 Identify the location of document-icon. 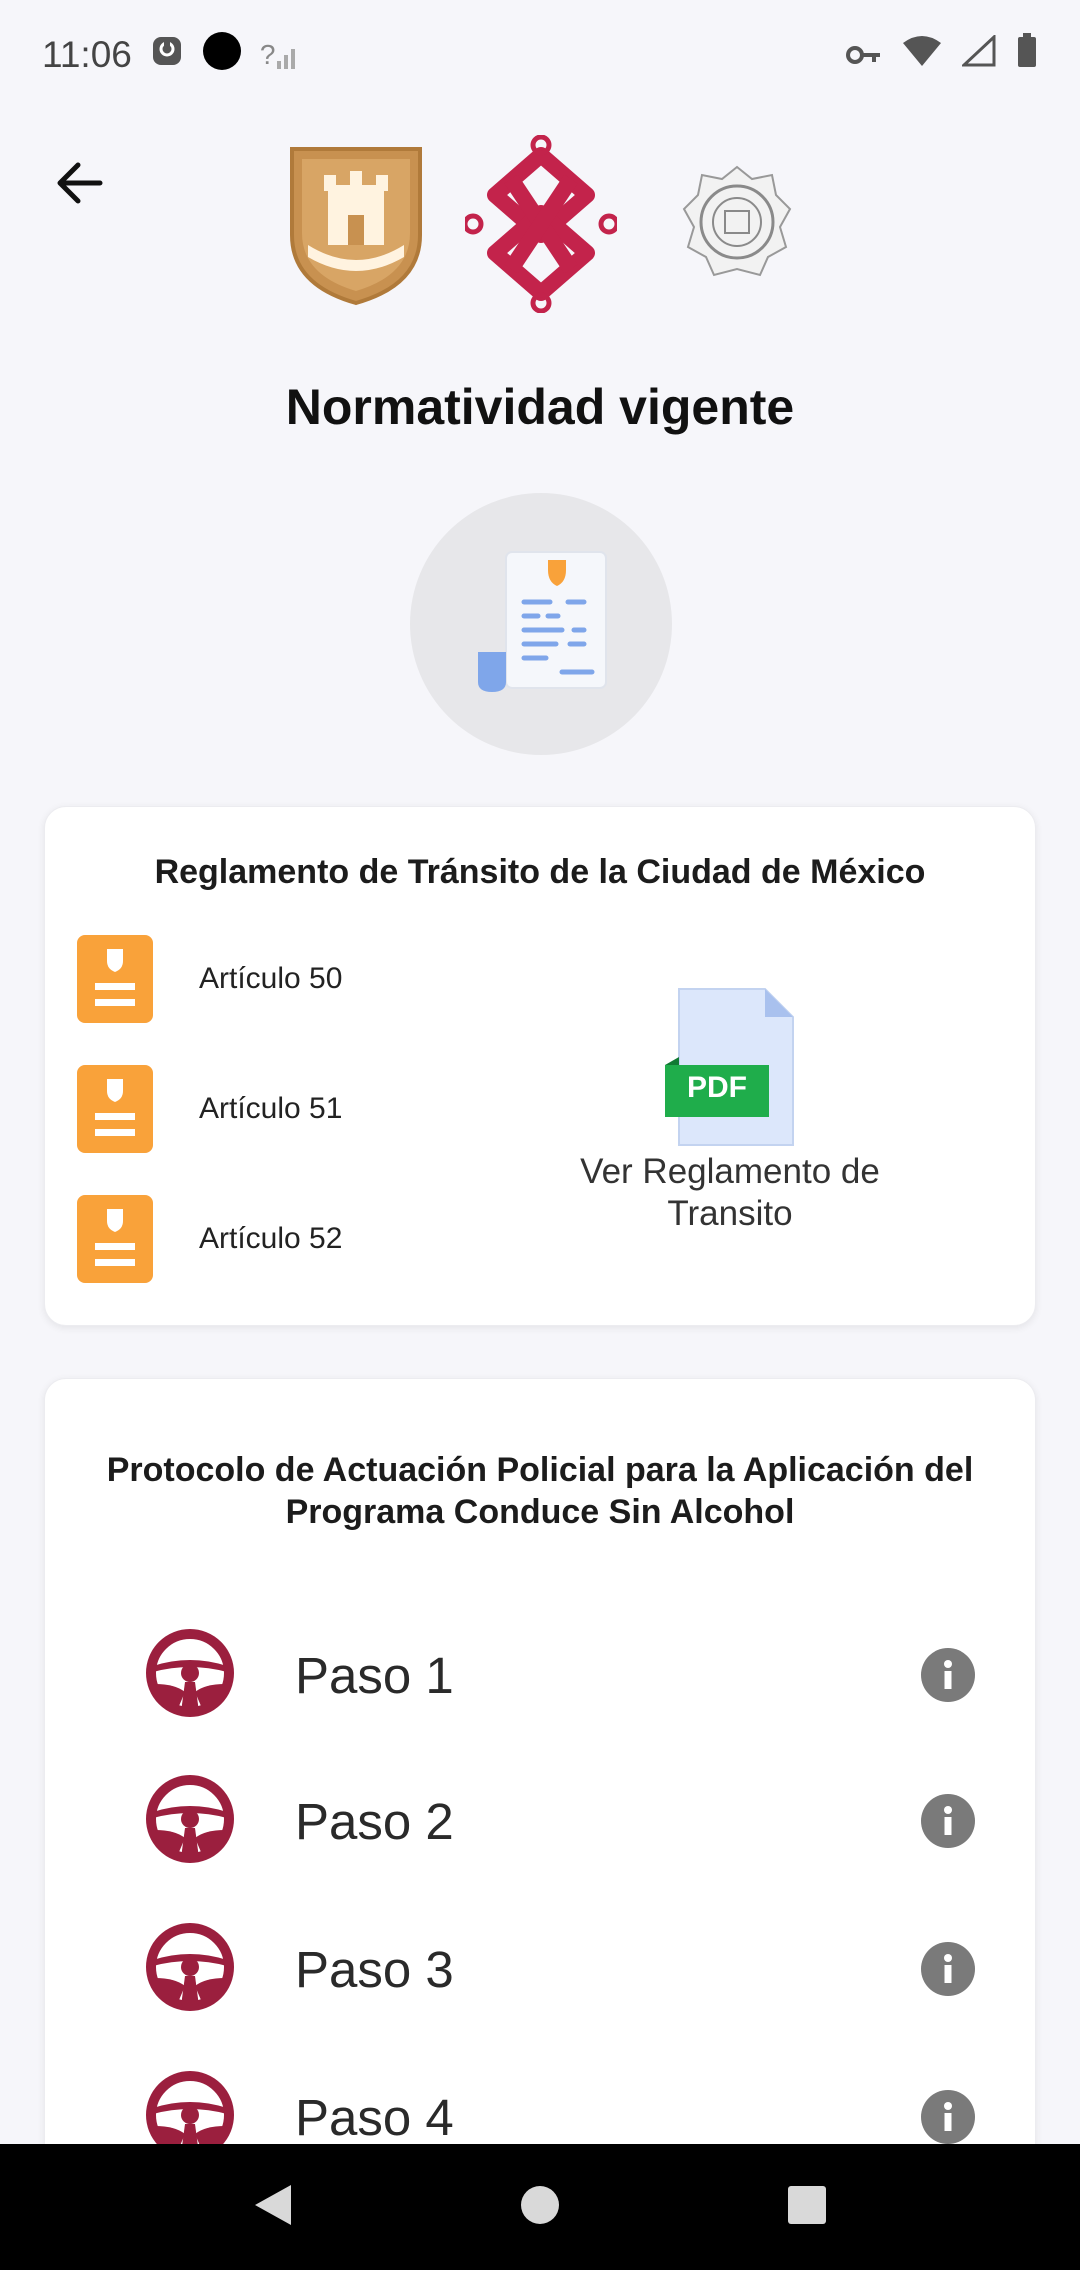
(541, 624).